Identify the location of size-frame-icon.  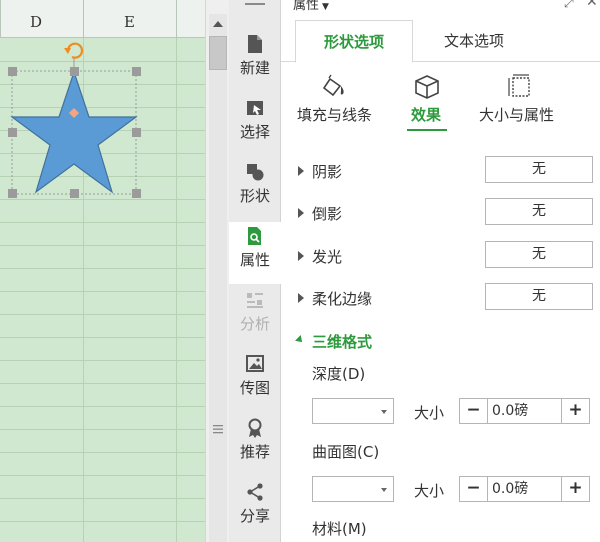
(519, 85).